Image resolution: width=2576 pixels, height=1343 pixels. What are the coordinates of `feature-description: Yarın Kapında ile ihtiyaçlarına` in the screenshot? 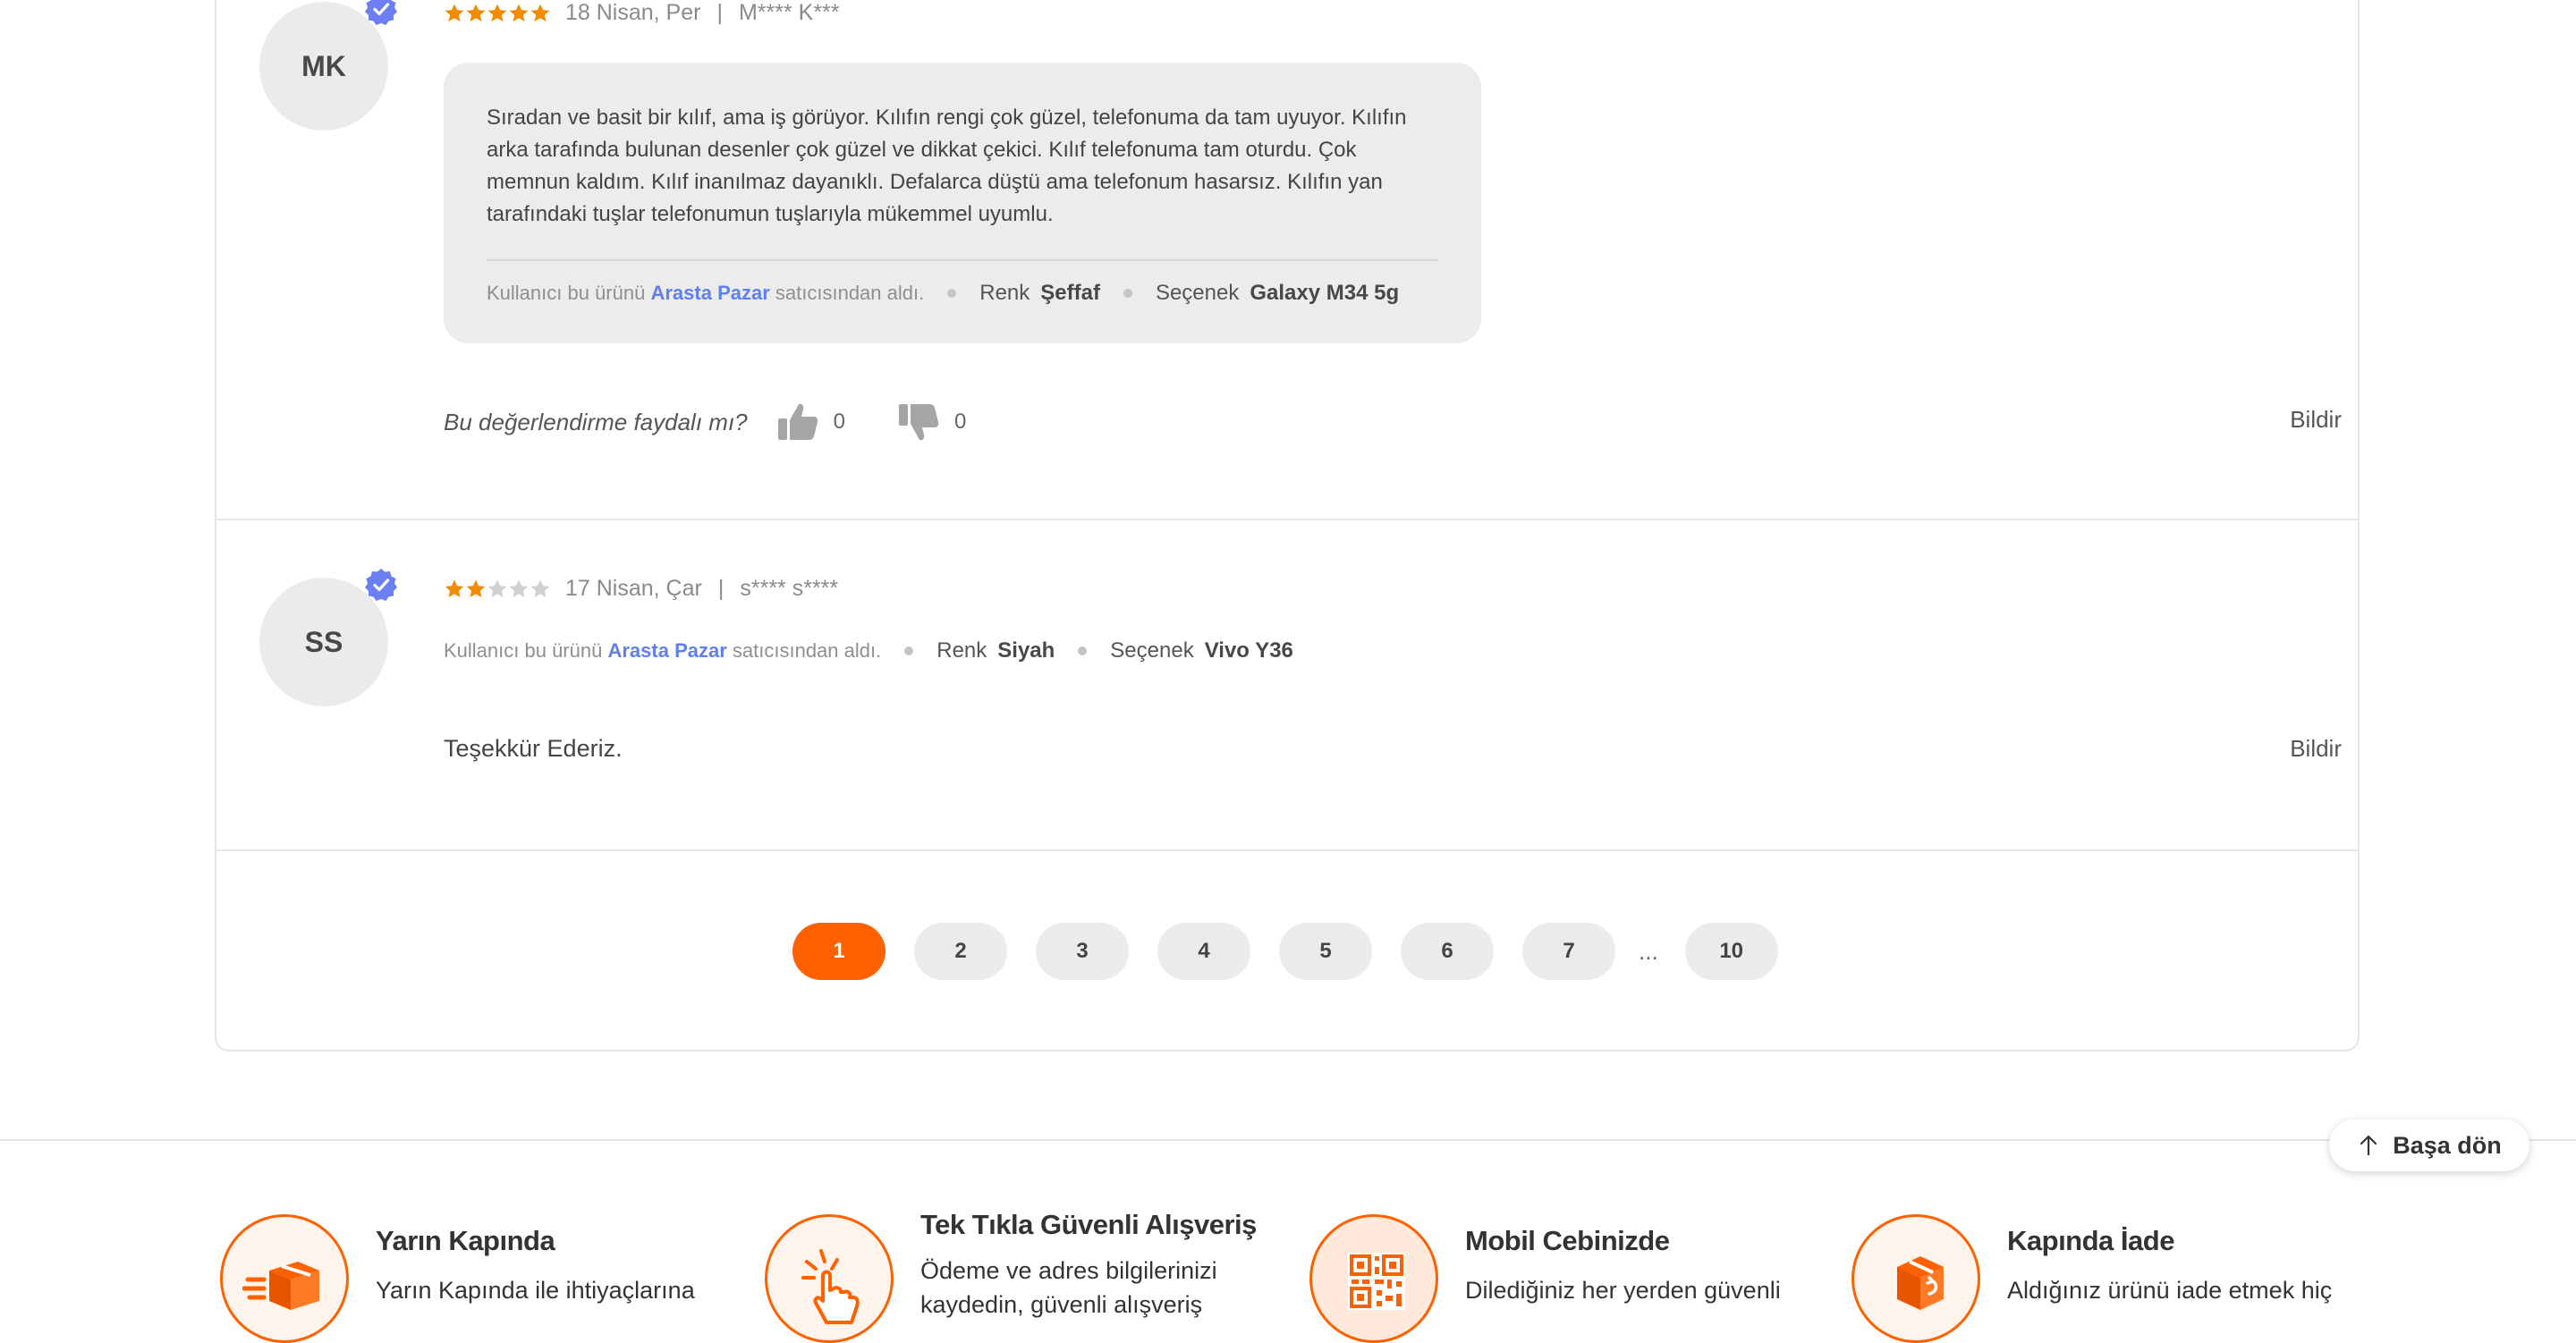 It's located at (535, 1290).